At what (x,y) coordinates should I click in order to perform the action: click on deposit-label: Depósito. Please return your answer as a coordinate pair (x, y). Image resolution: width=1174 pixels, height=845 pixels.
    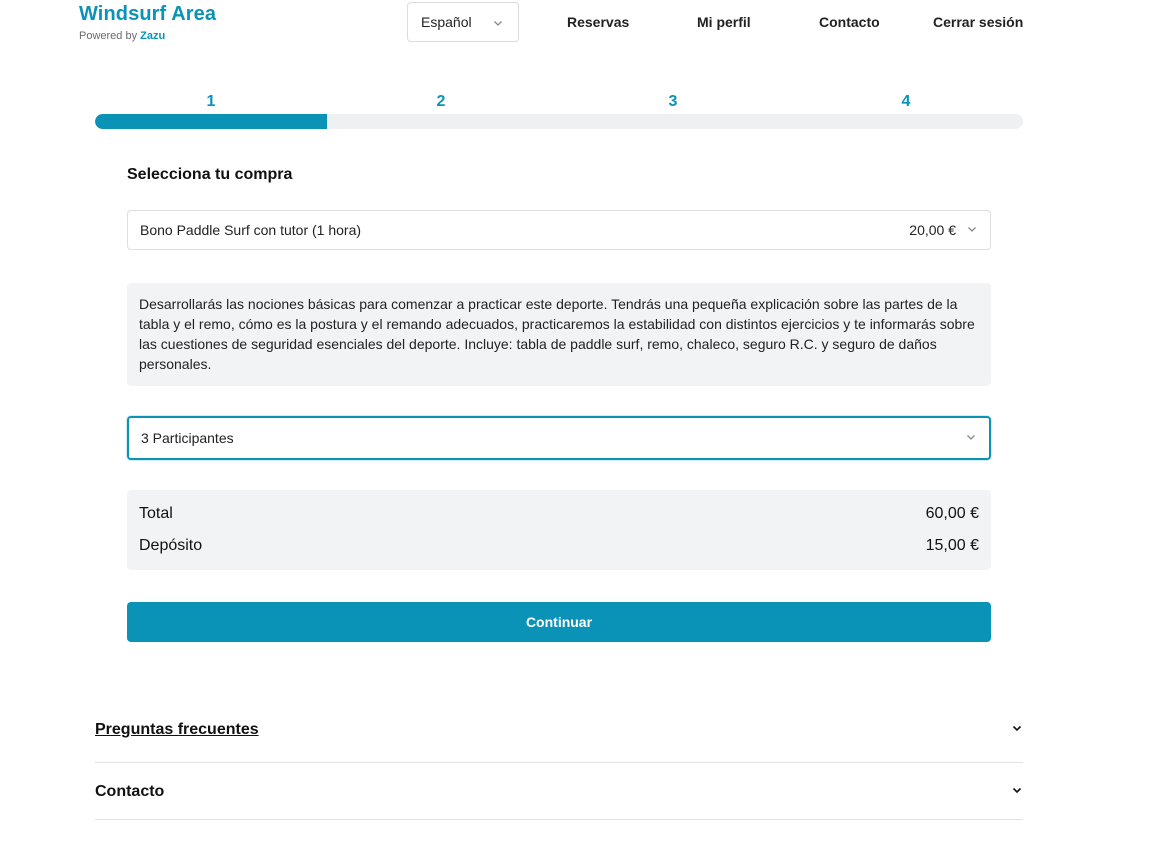
    Looking at the image, I should click on (171, 545).